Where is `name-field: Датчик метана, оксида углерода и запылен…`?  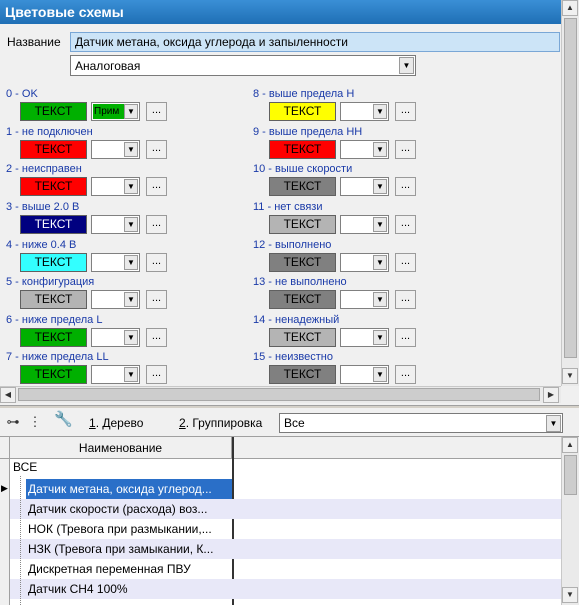 name-field: Датчик метана, оксида углерода и запылен… is located at coordinates (315, 42).